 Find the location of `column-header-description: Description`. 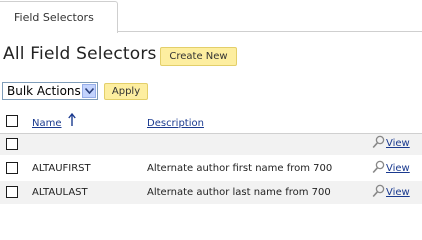

column-header-description: Description is located at coordinates (175, 123).